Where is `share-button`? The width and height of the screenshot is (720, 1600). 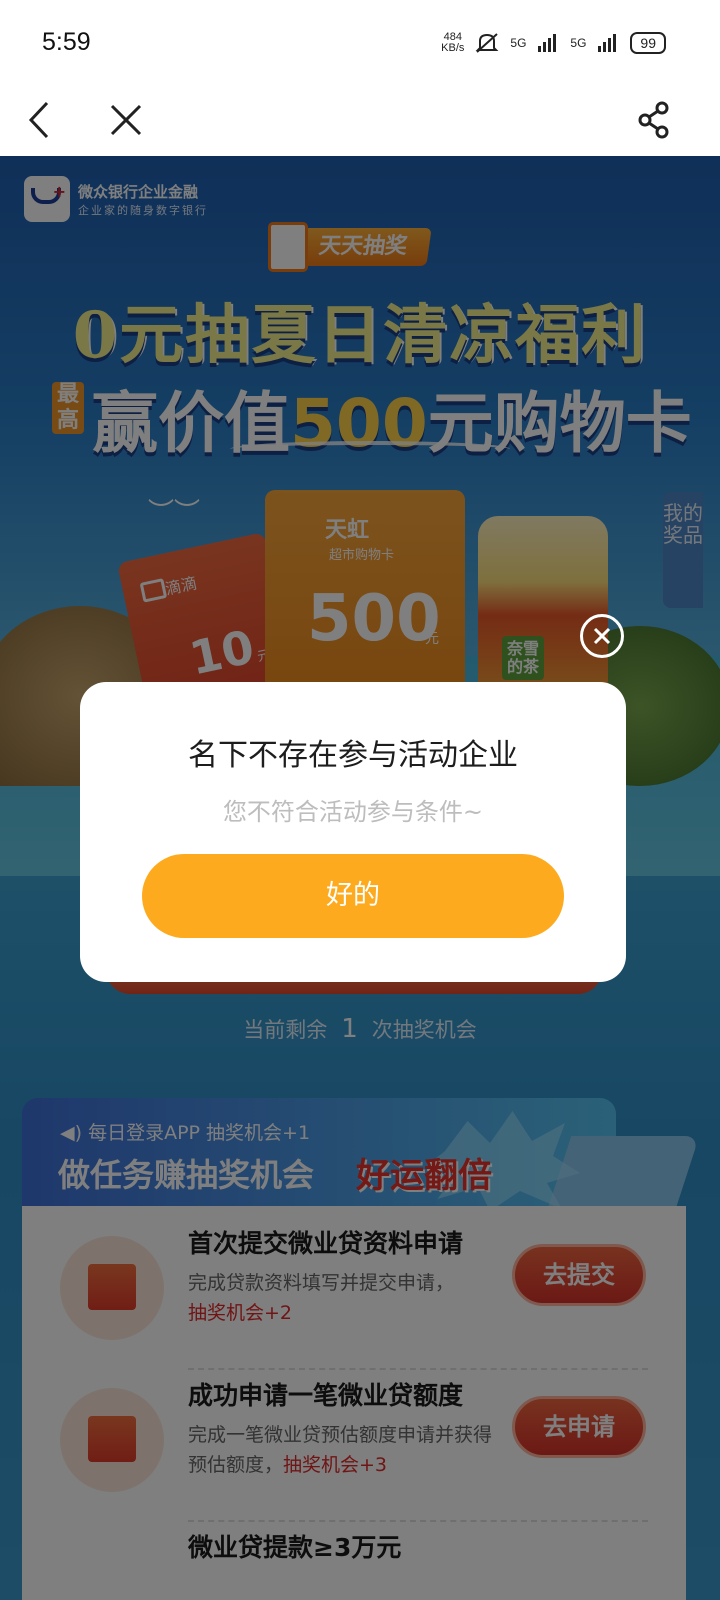
share-button is located at coordinates (654, 120).